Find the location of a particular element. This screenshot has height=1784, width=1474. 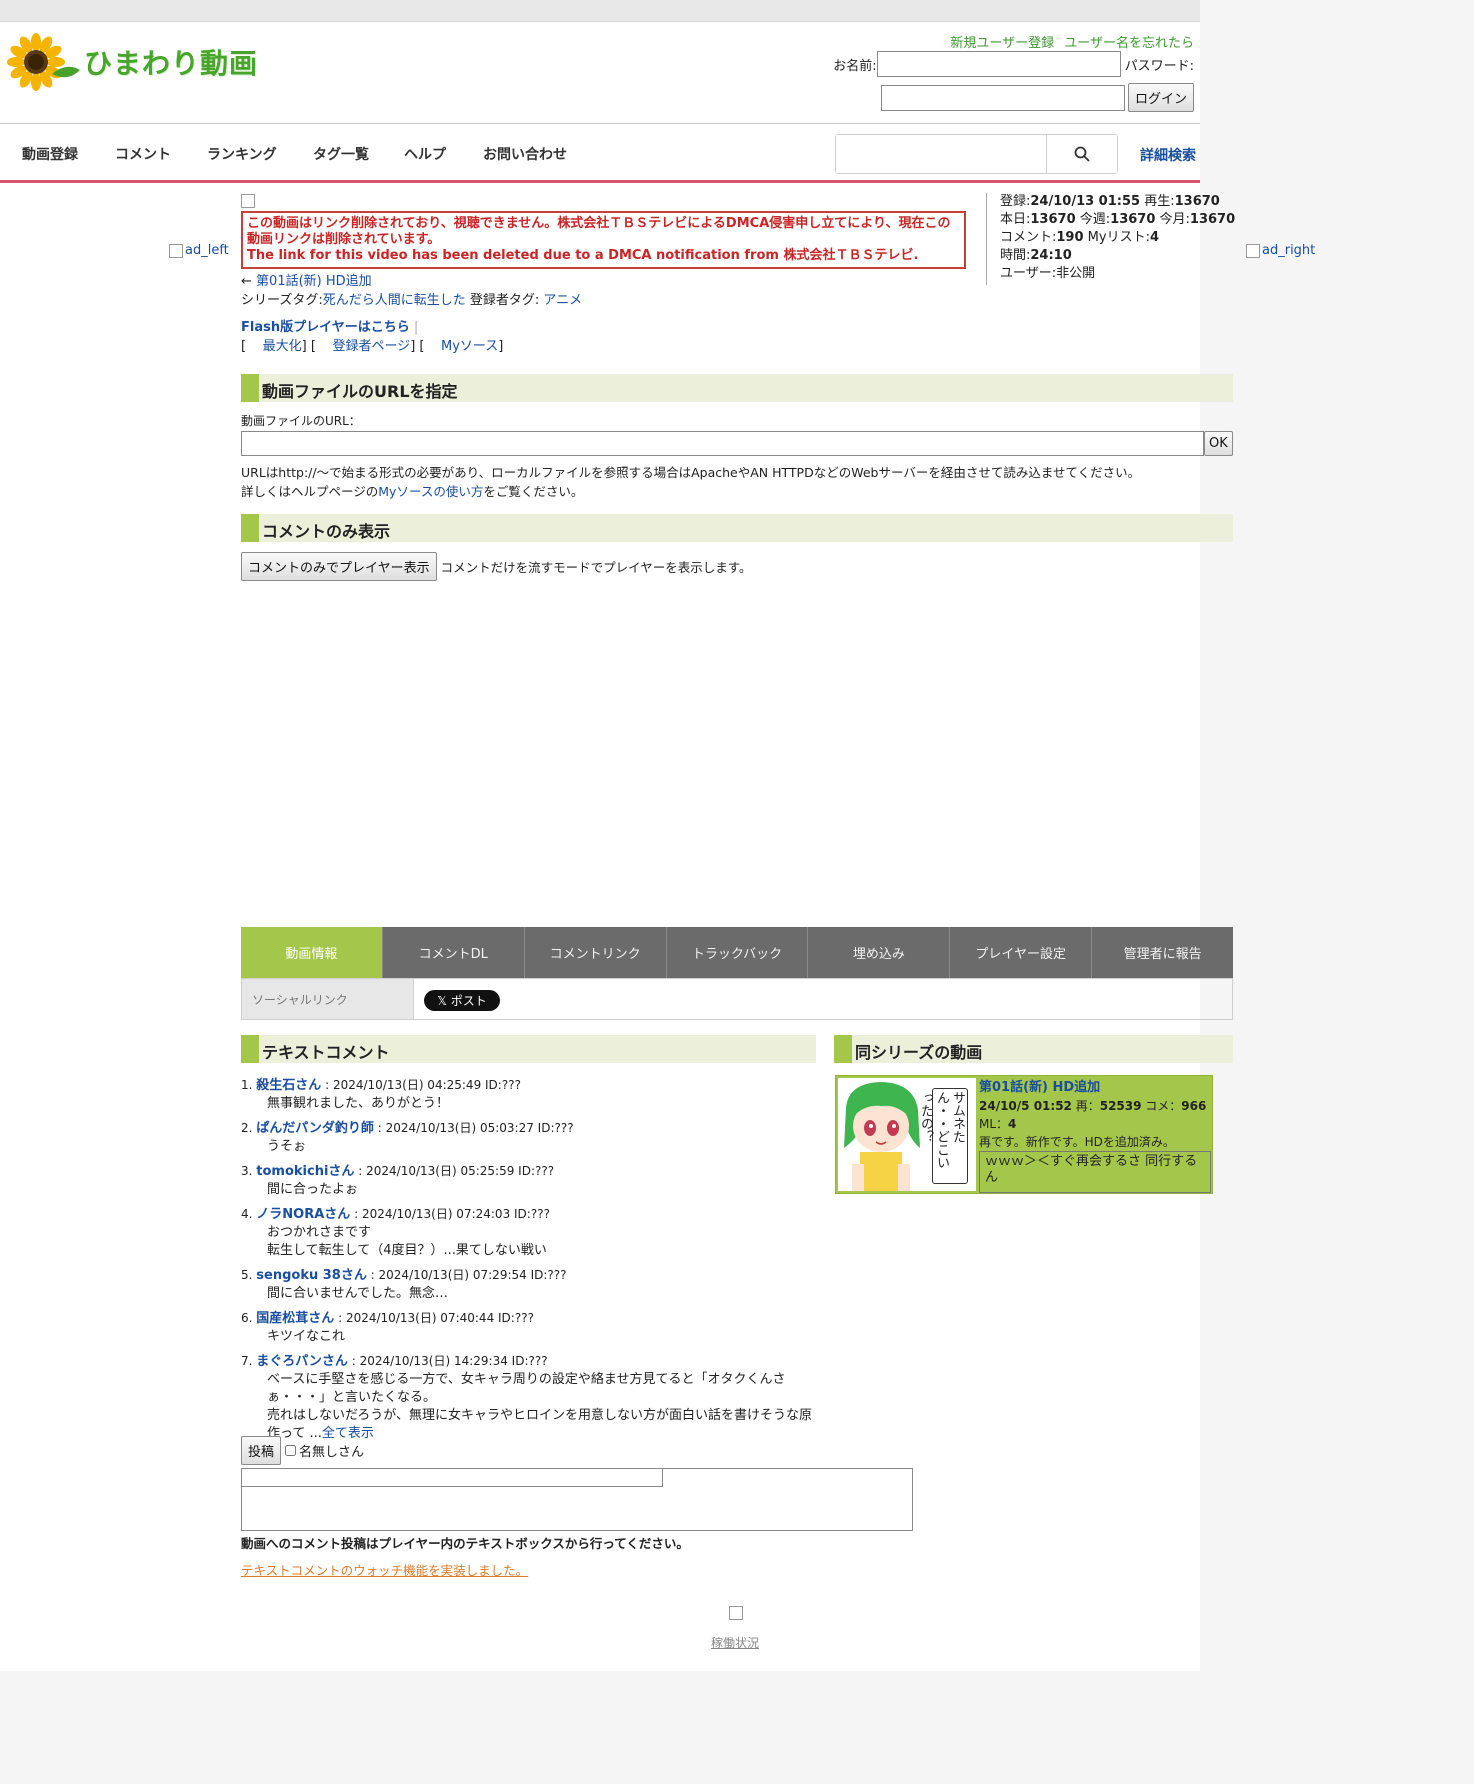

password-label: パスワード: is located at coordinates (1159, 66).